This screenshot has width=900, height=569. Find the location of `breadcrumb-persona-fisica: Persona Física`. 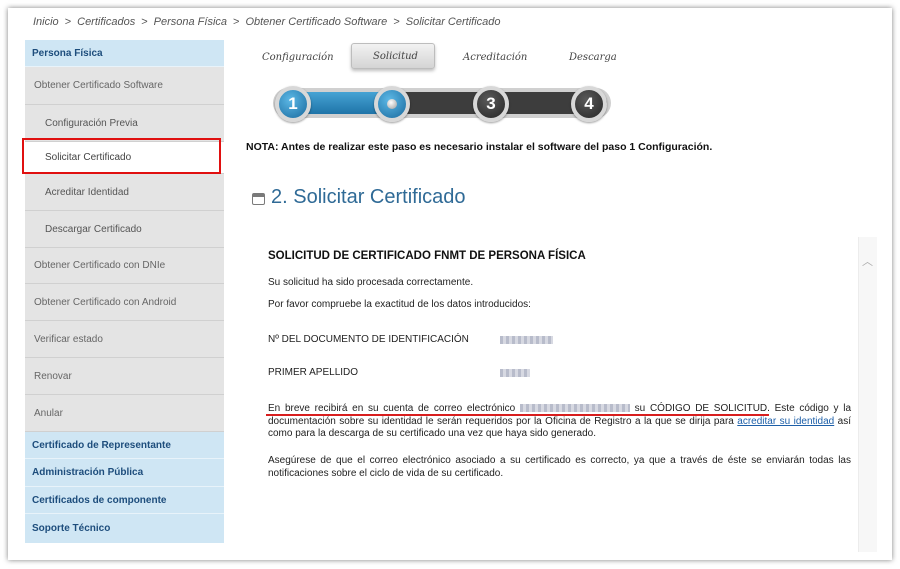

breadcrumb-persona-fisica: Persona Física is located at coordinates (190, 22).